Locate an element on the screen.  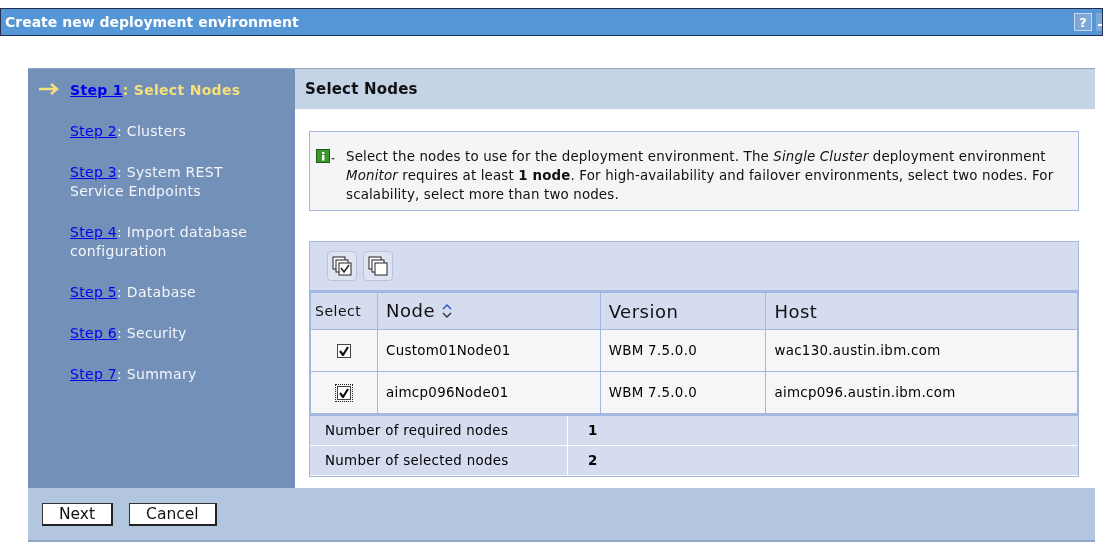
step-link: Step 4 is located at coordinates (94, 232).